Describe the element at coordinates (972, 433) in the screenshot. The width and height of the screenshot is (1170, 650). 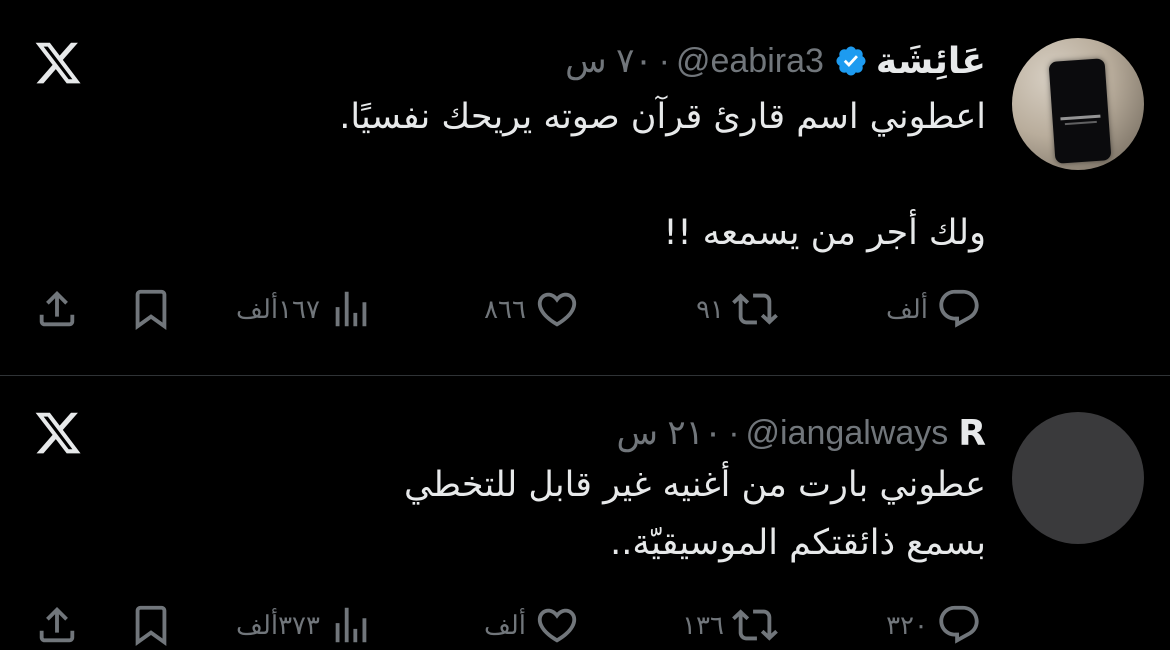
I see `display-name: R` at that location.